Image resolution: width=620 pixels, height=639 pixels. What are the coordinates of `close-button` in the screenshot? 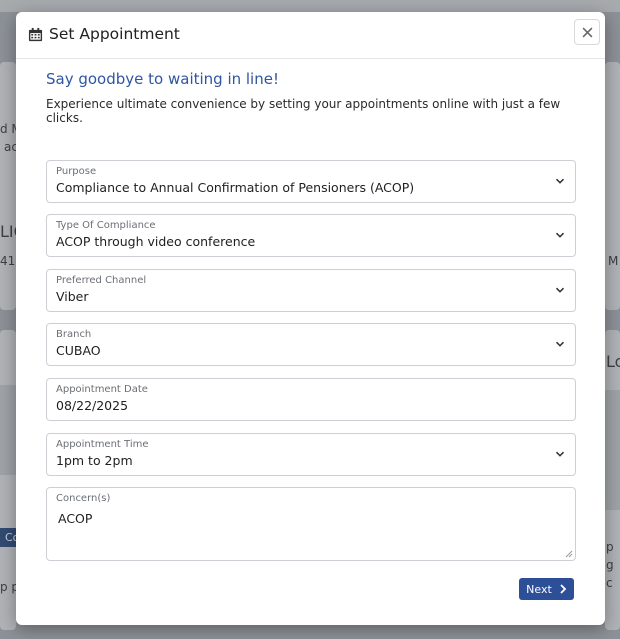 It's located at (587, 32).